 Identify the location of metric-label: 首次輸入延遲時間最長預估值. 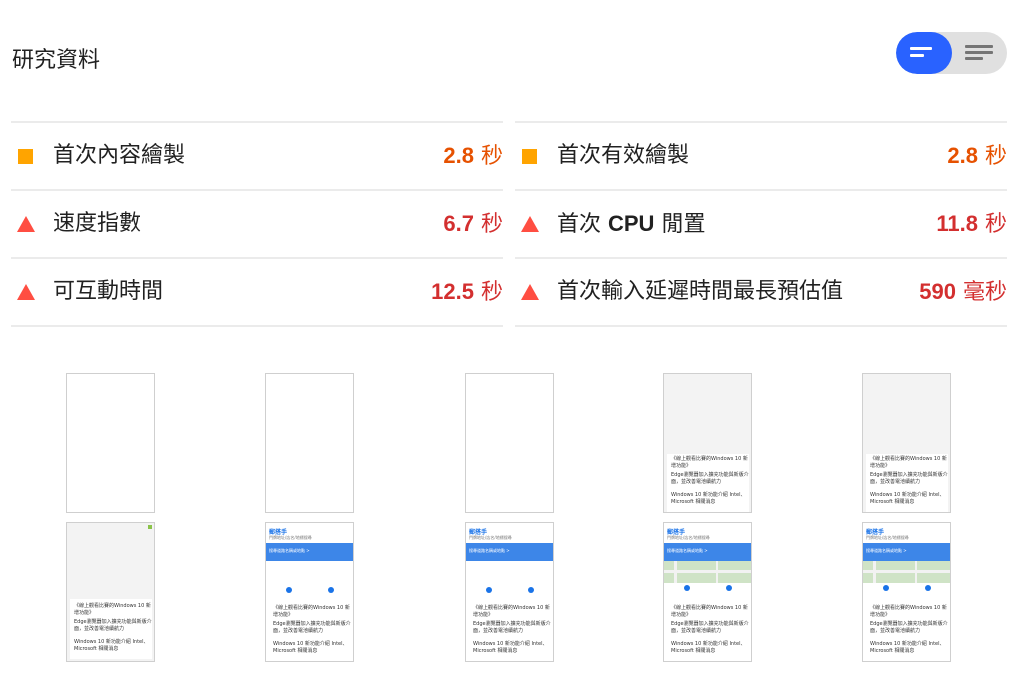
(700, 291).